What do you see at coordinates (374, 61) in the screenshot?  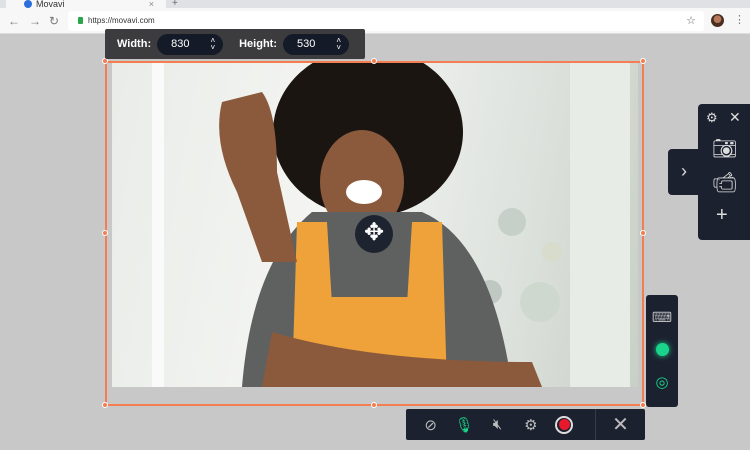 I see `resize-handle-top` at bounding box center [374, 61].